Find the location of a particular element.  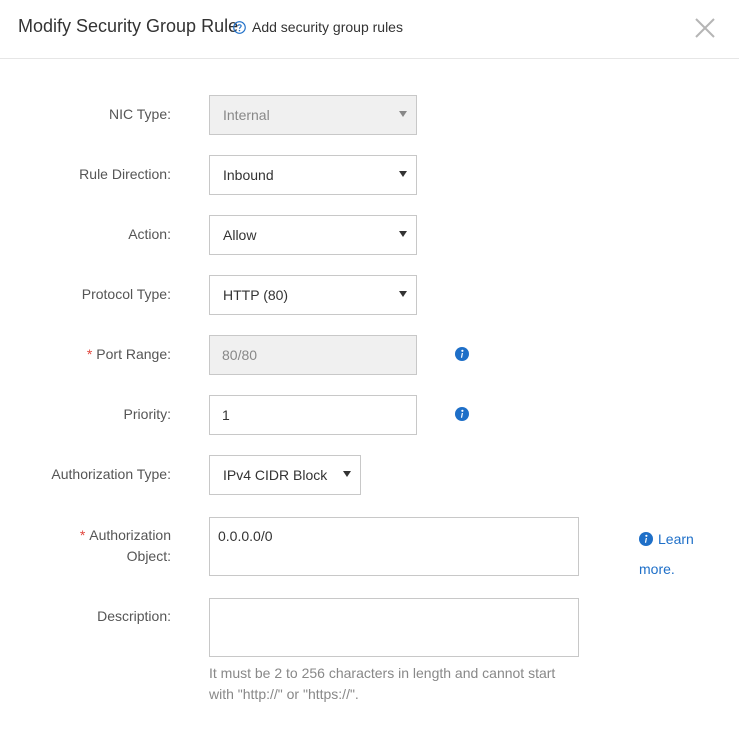

protocol-type-value: HTTP (80) is located at coordinates (256, 295).